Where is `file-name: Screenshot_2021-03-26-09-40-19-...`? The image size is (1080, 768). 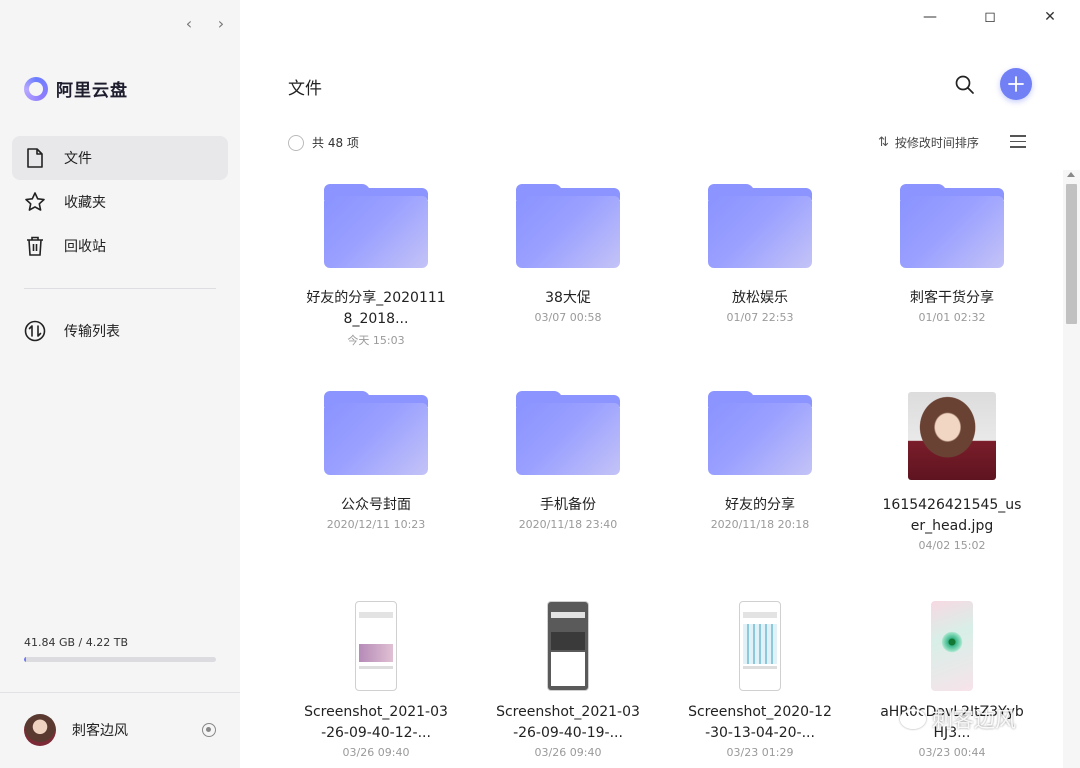
file-name: Screenshot_2021-03-26-09-40-19-... is located at coordinates (568, 722).